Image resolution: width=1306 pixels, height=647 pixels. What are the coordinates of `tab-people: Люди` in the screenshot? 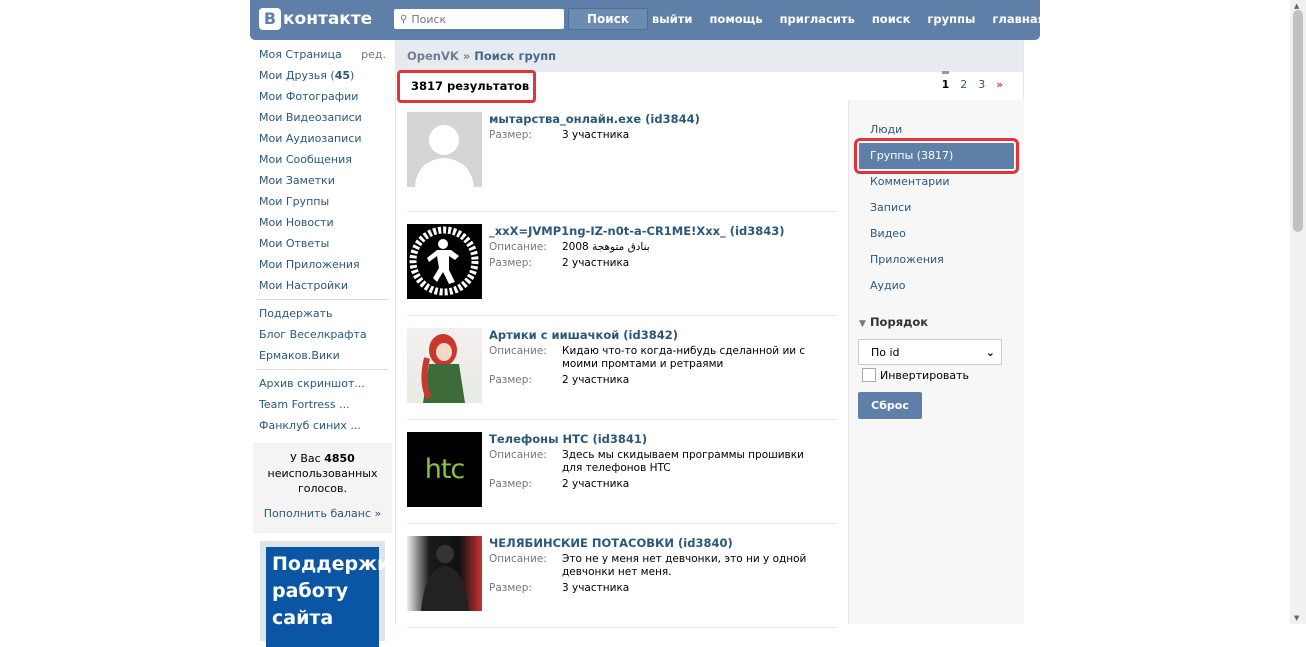 It's located at (936, 130).